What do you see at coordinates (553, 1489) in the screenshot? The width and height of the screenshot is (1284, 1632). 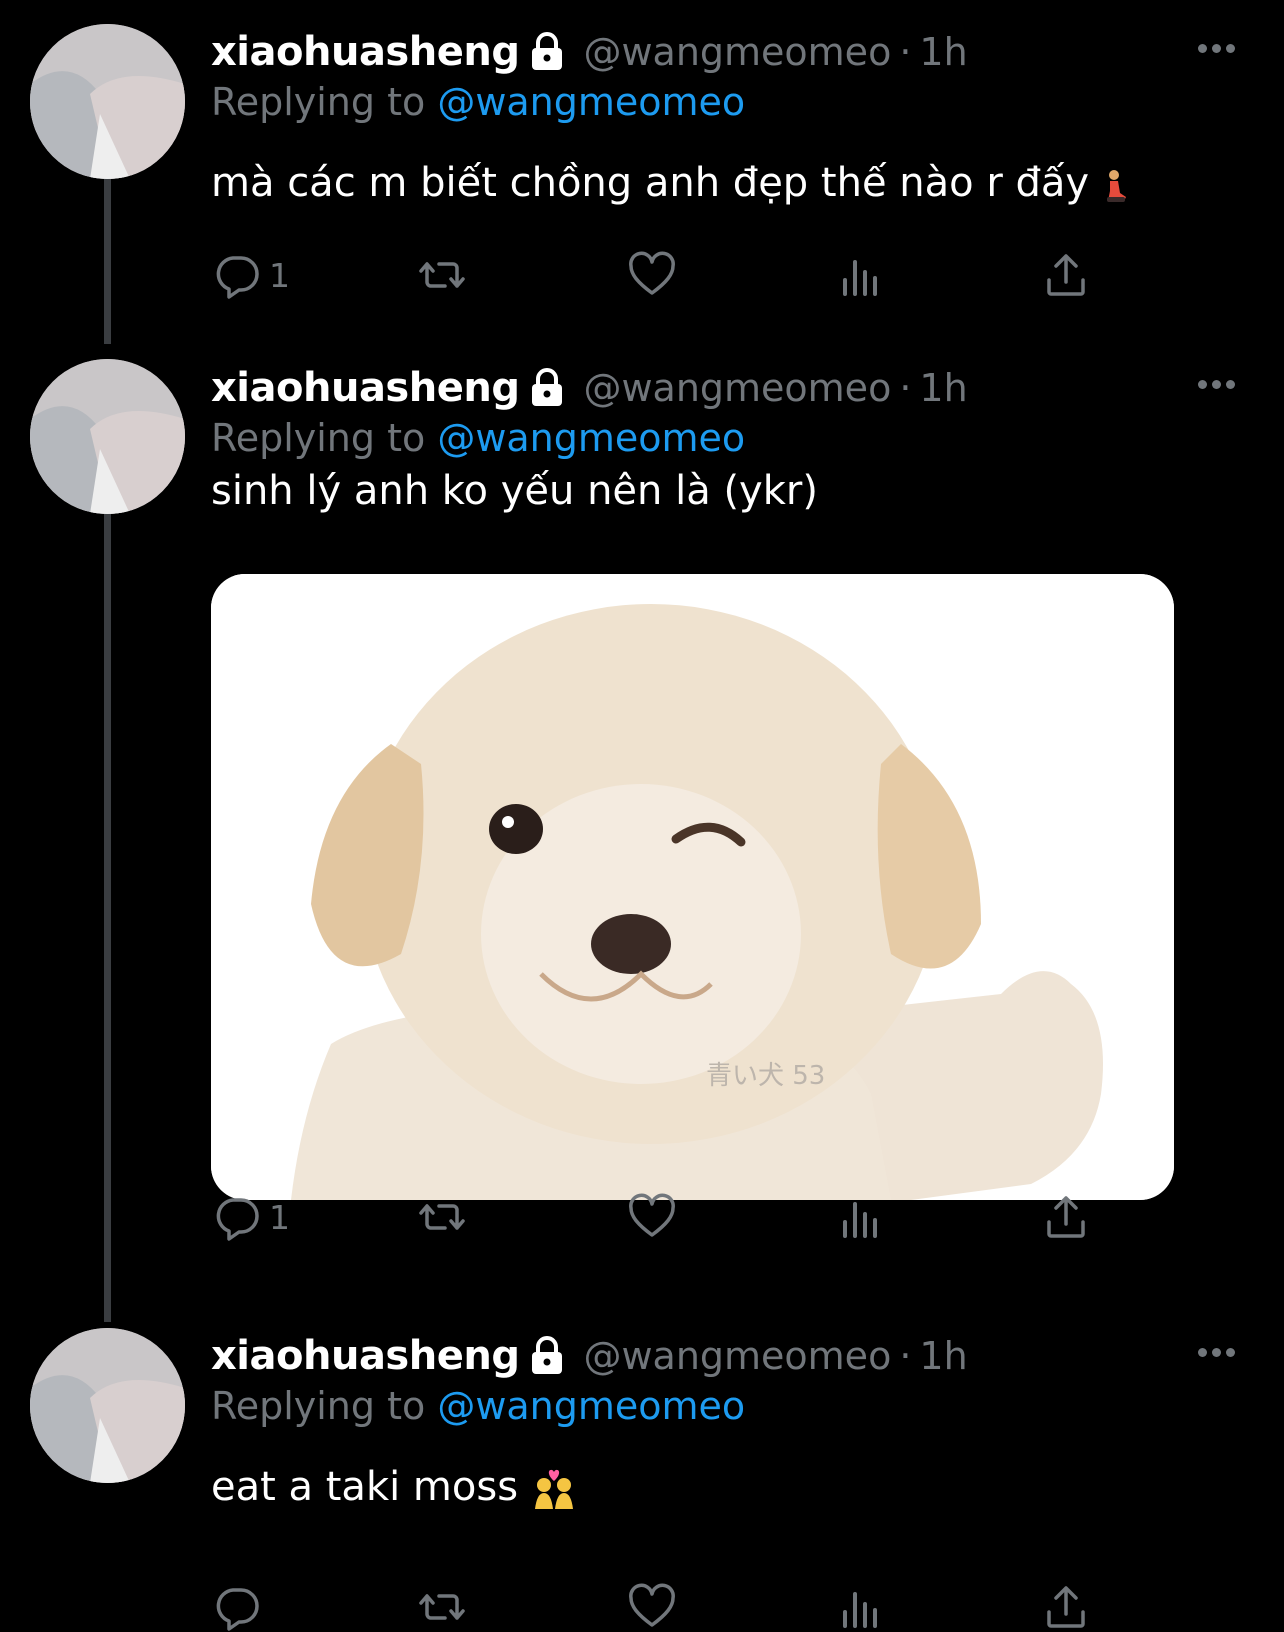 I see `people-with-heart-emoji` at bounding box center [553, 1489].